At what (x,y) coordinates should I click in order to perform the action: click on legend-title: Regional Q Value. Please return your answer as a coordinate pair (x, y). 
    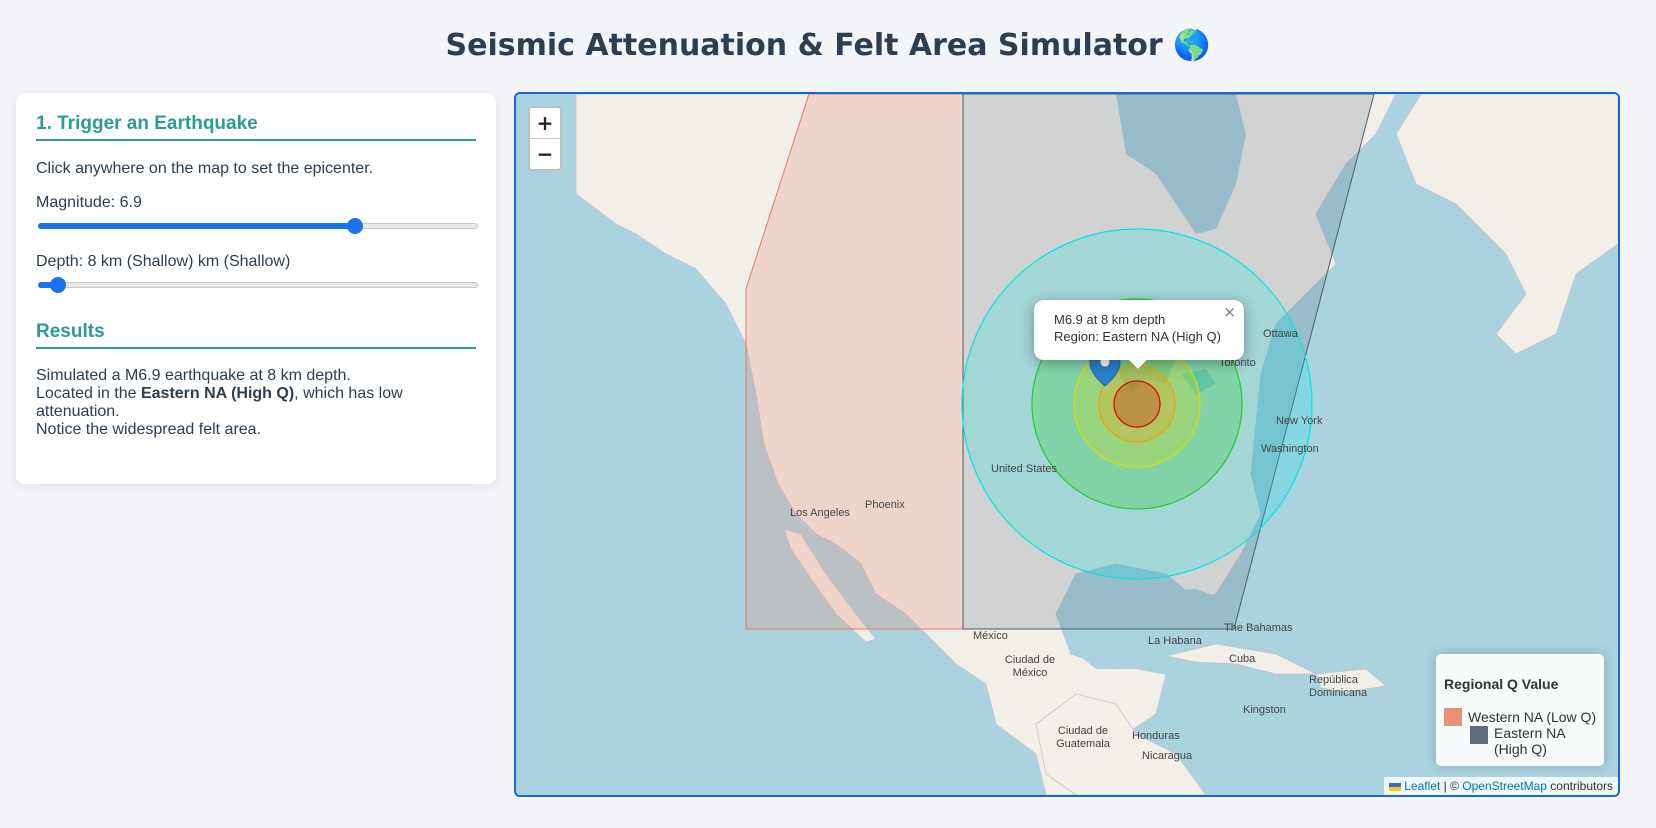
    Looking at the image, I should click on (1501, 684).